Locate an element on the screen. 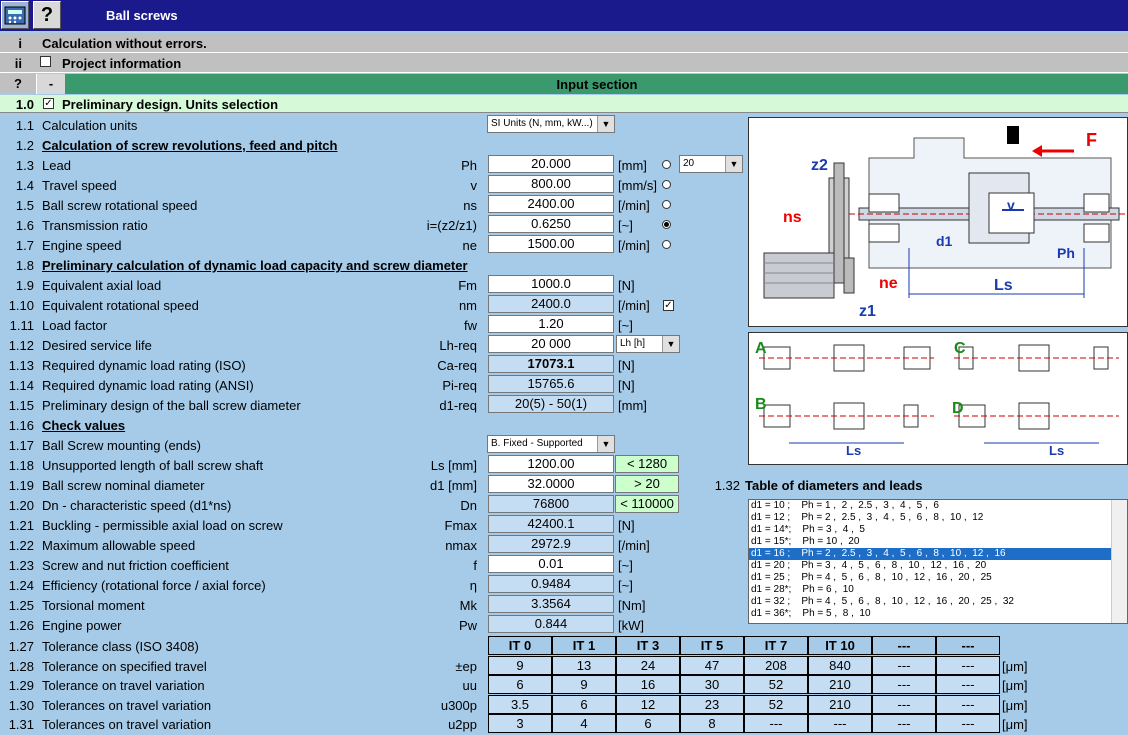  row-label: Dn - characteristic speed (d1*ns) is located at coordinates (137, 505).